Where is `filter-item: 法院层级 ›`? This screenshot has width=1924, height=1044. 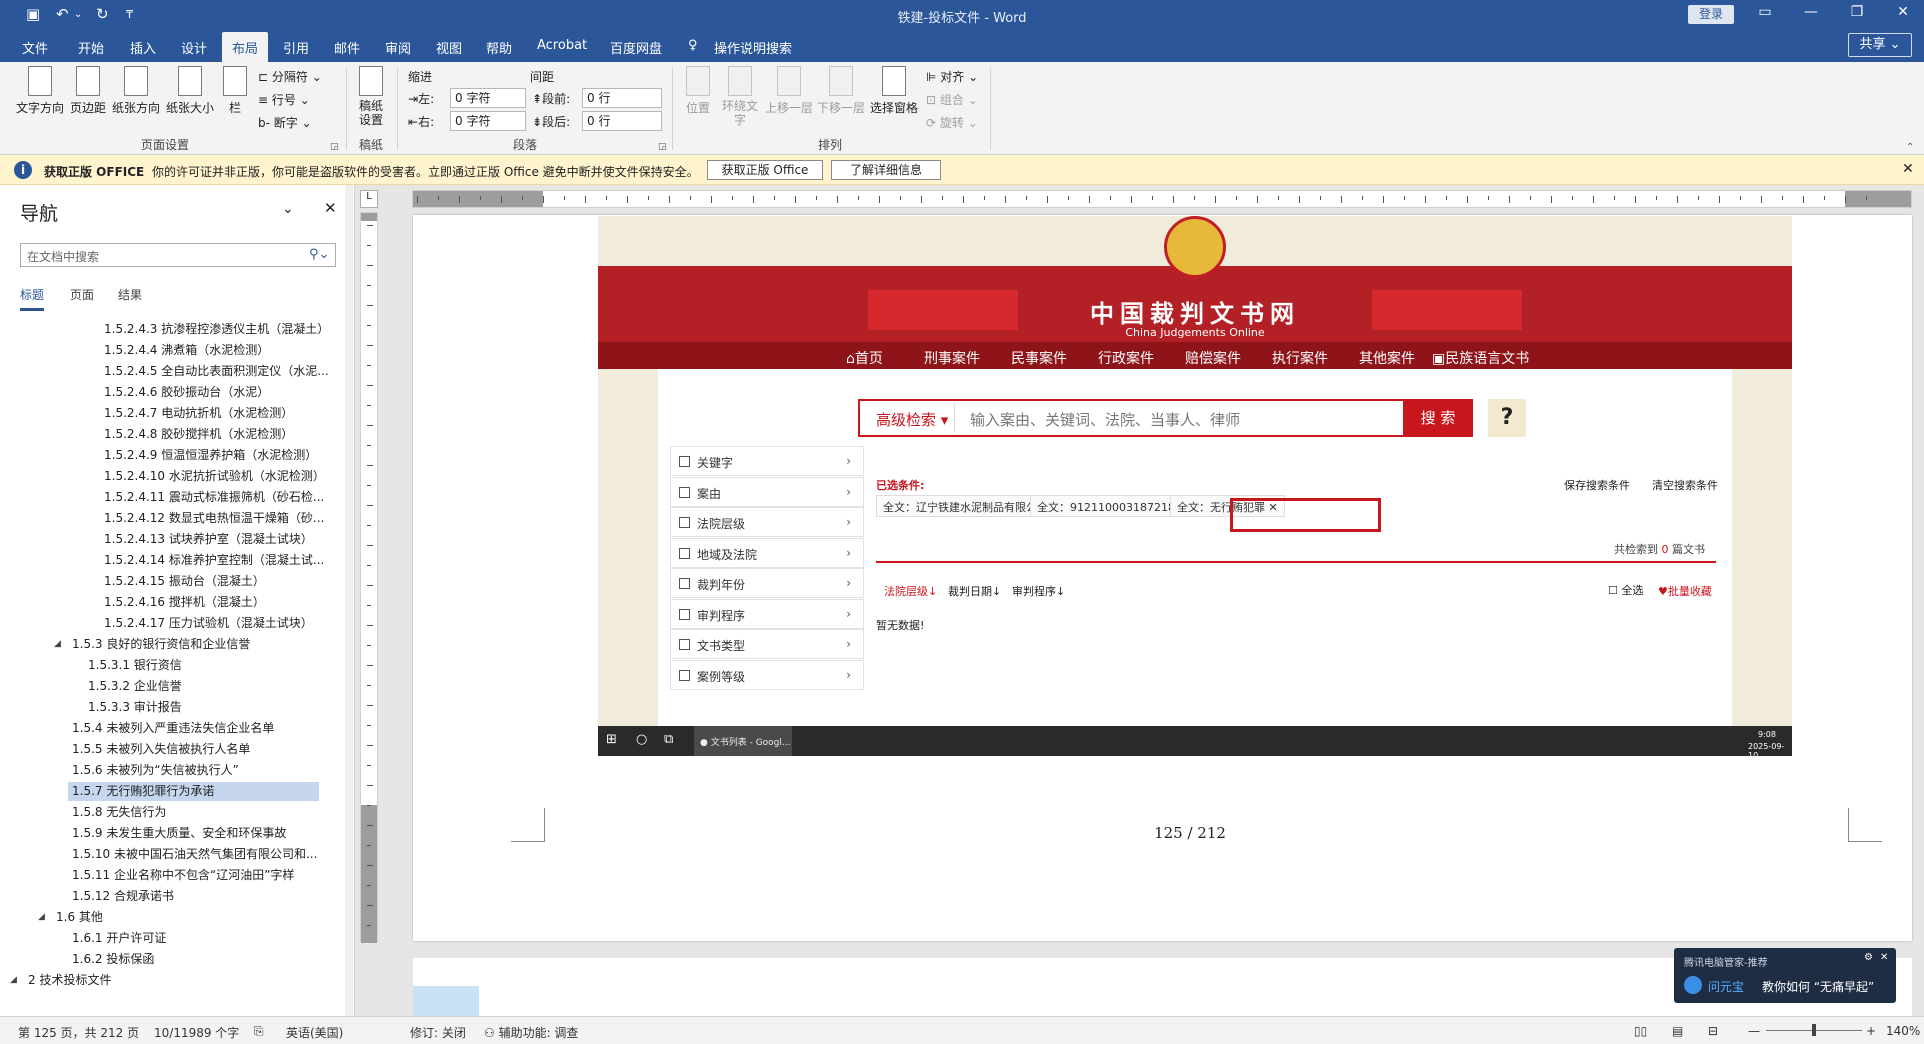
filter-item: 法院层级 › is located at coordinates (767, 522).